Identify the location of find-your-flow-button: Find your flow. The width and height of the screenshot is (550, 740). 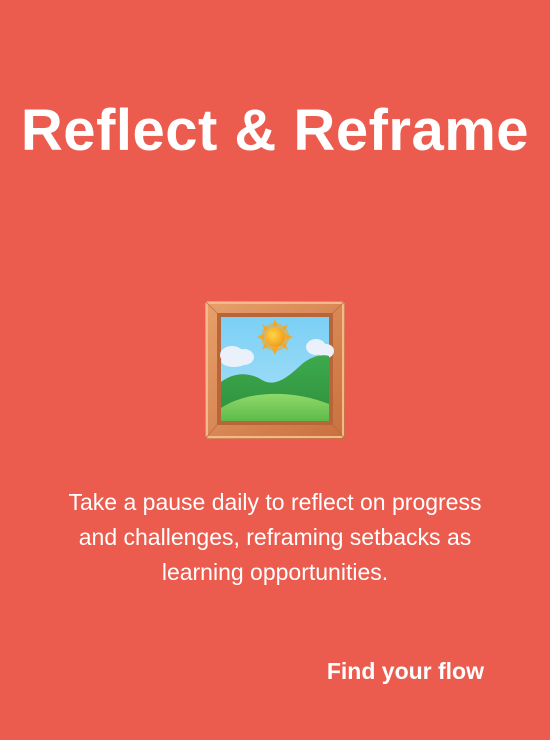
(405, 671).